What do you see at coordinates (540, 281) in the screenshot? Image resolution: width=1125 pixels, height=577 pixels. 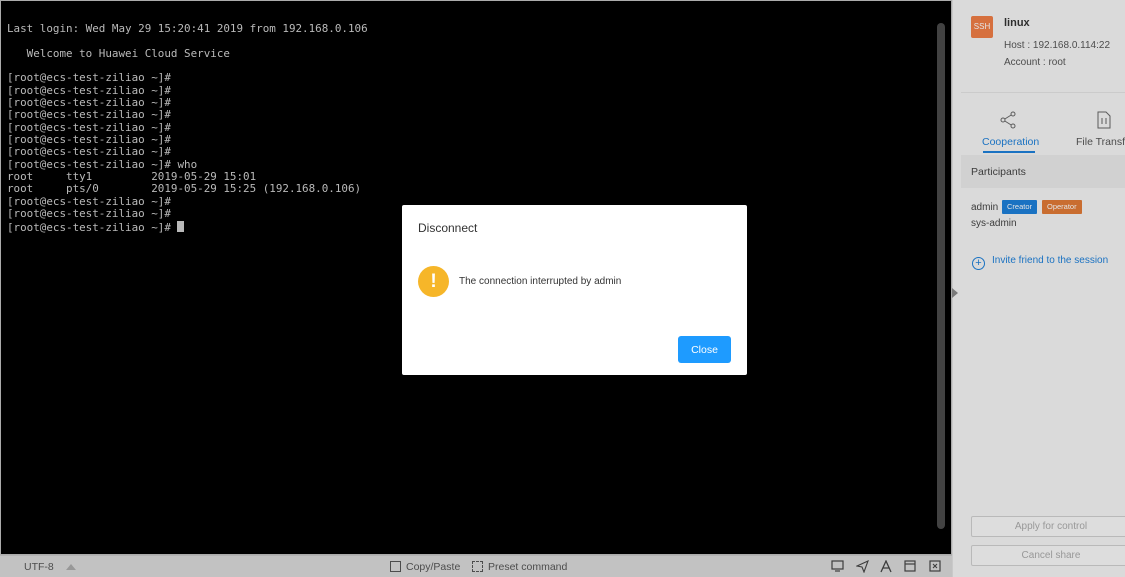 I see `dialog-message: The connection interrupted by admin` at bounding box center [540, 281].